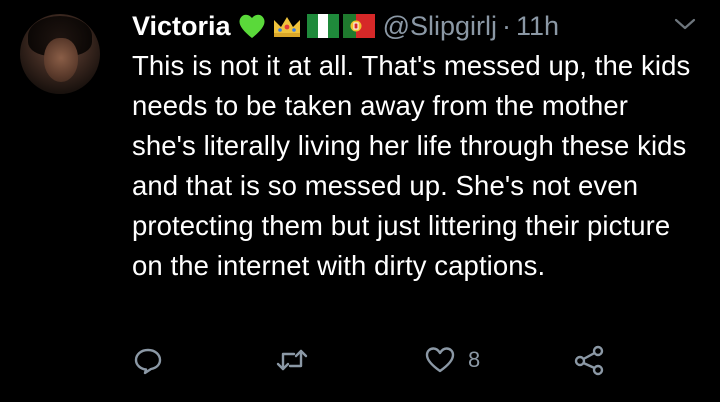 The width and height of the screenshot is (720, 402). I want to click on action-bar: 8, so click(392, 360).